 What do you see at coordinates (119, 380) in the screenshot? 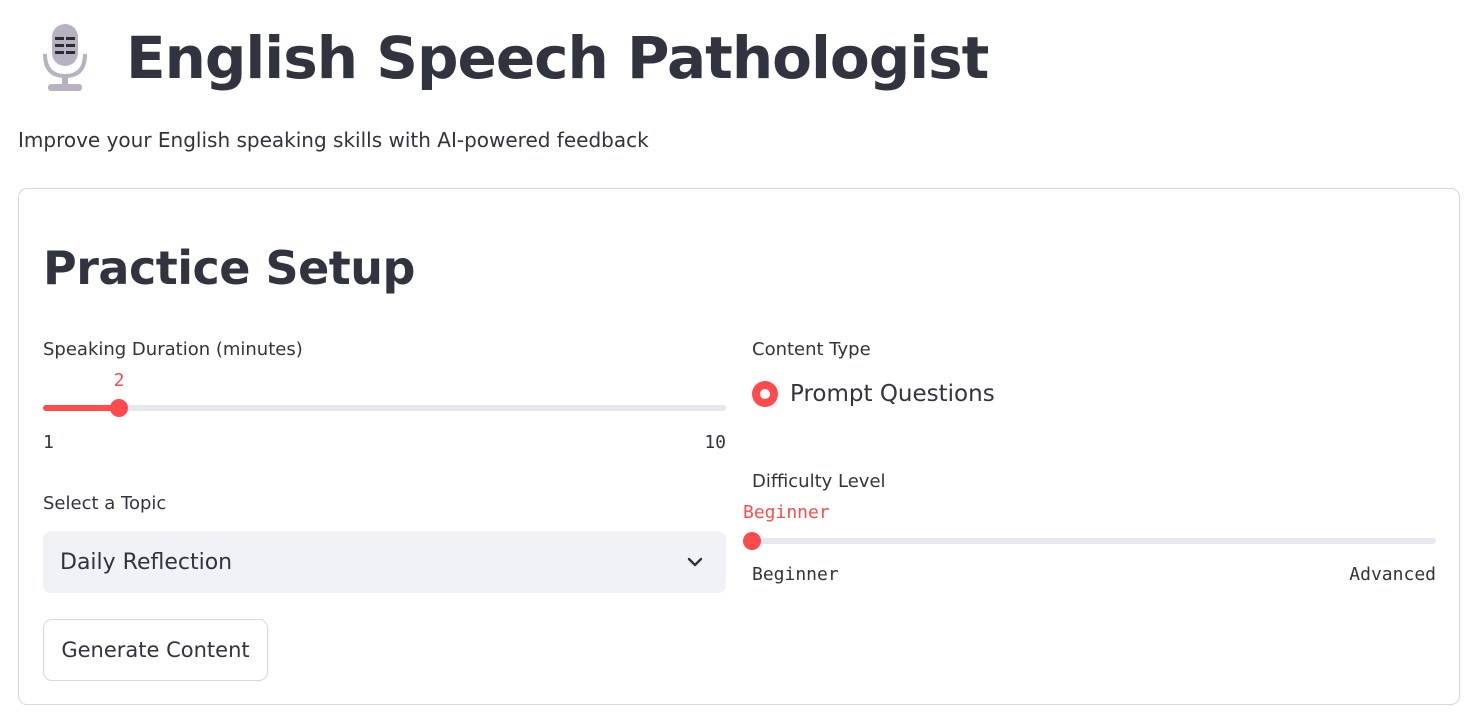
I see `duration-value: 2` at bounding box center [119, 380].